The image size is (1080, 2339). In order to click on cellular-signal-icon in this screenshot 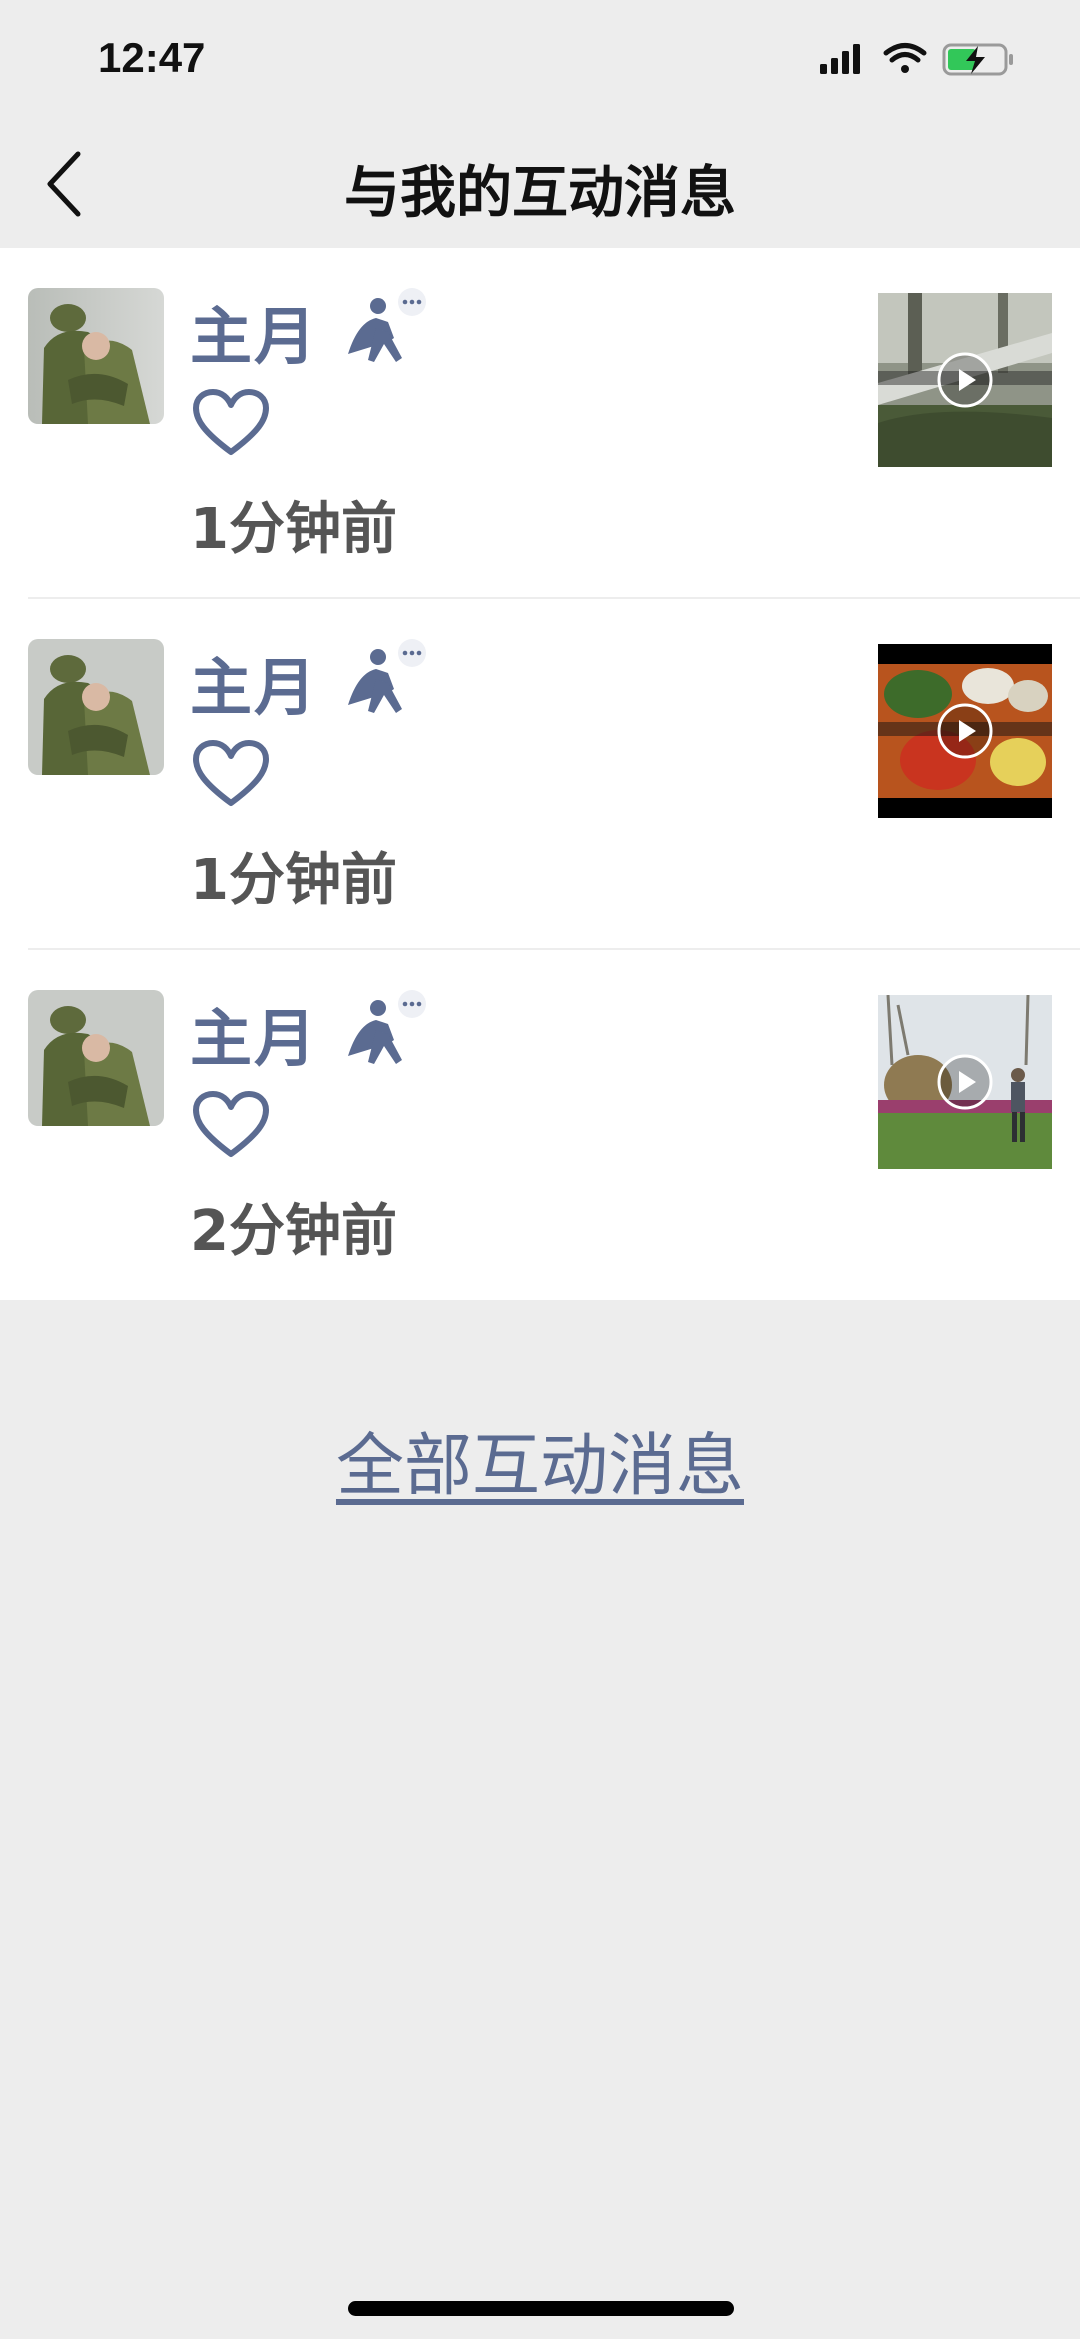, I will do `click(840, 59)`.